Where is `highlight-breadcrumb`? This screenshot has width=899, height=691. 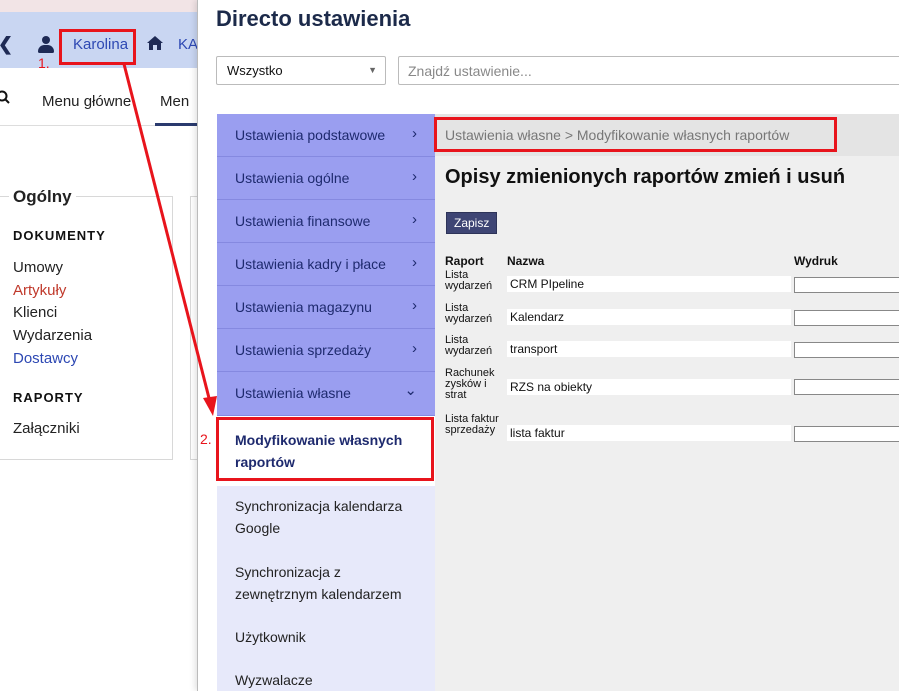 highlight-breadcrumb is located at coordinates (635, 134).